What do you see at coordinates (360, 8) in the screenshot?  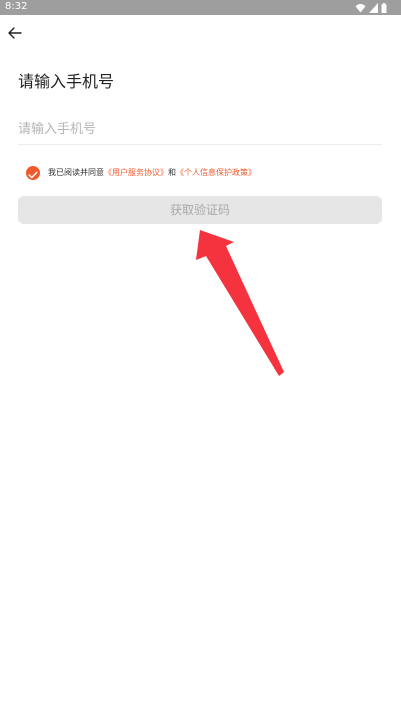 I see `wifi-icon` at bounding box center [360, 8].